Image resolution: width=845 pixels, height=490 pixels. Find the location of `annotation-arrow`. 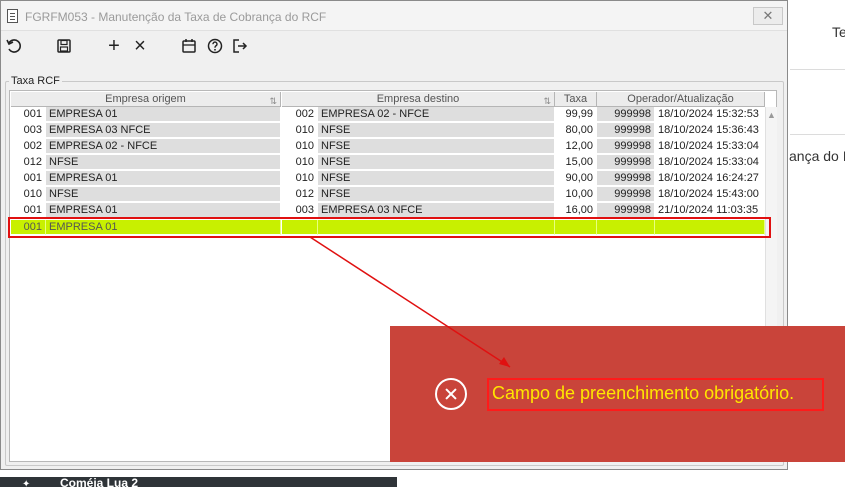

annotation-arrow is located at coordinates (410, 302).